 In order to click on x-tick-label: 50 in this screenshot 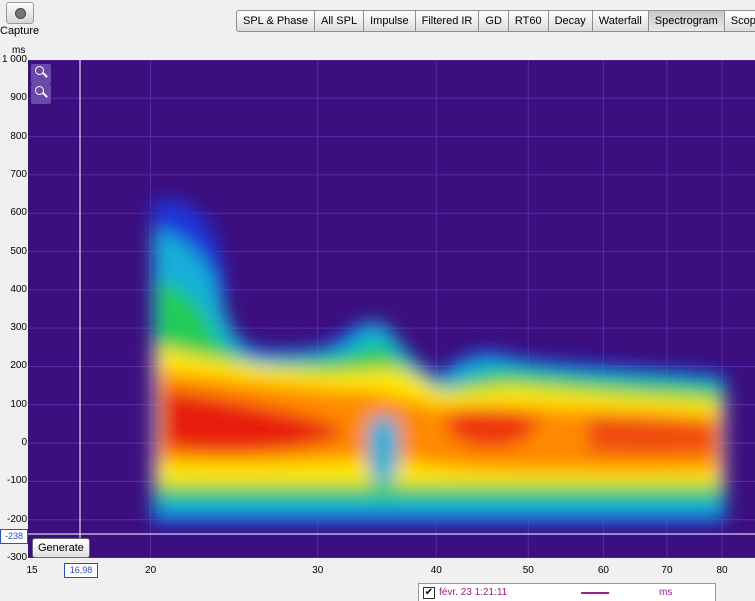, I will do `click(528, 570)`.